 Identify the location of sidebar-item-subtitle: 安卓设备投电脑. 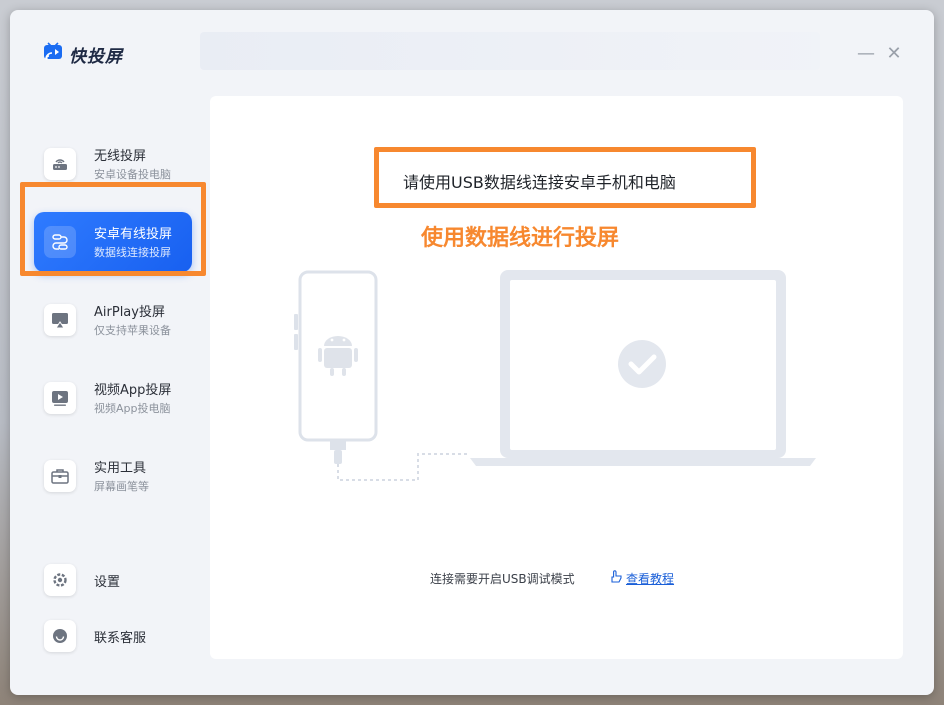
(132, 174).